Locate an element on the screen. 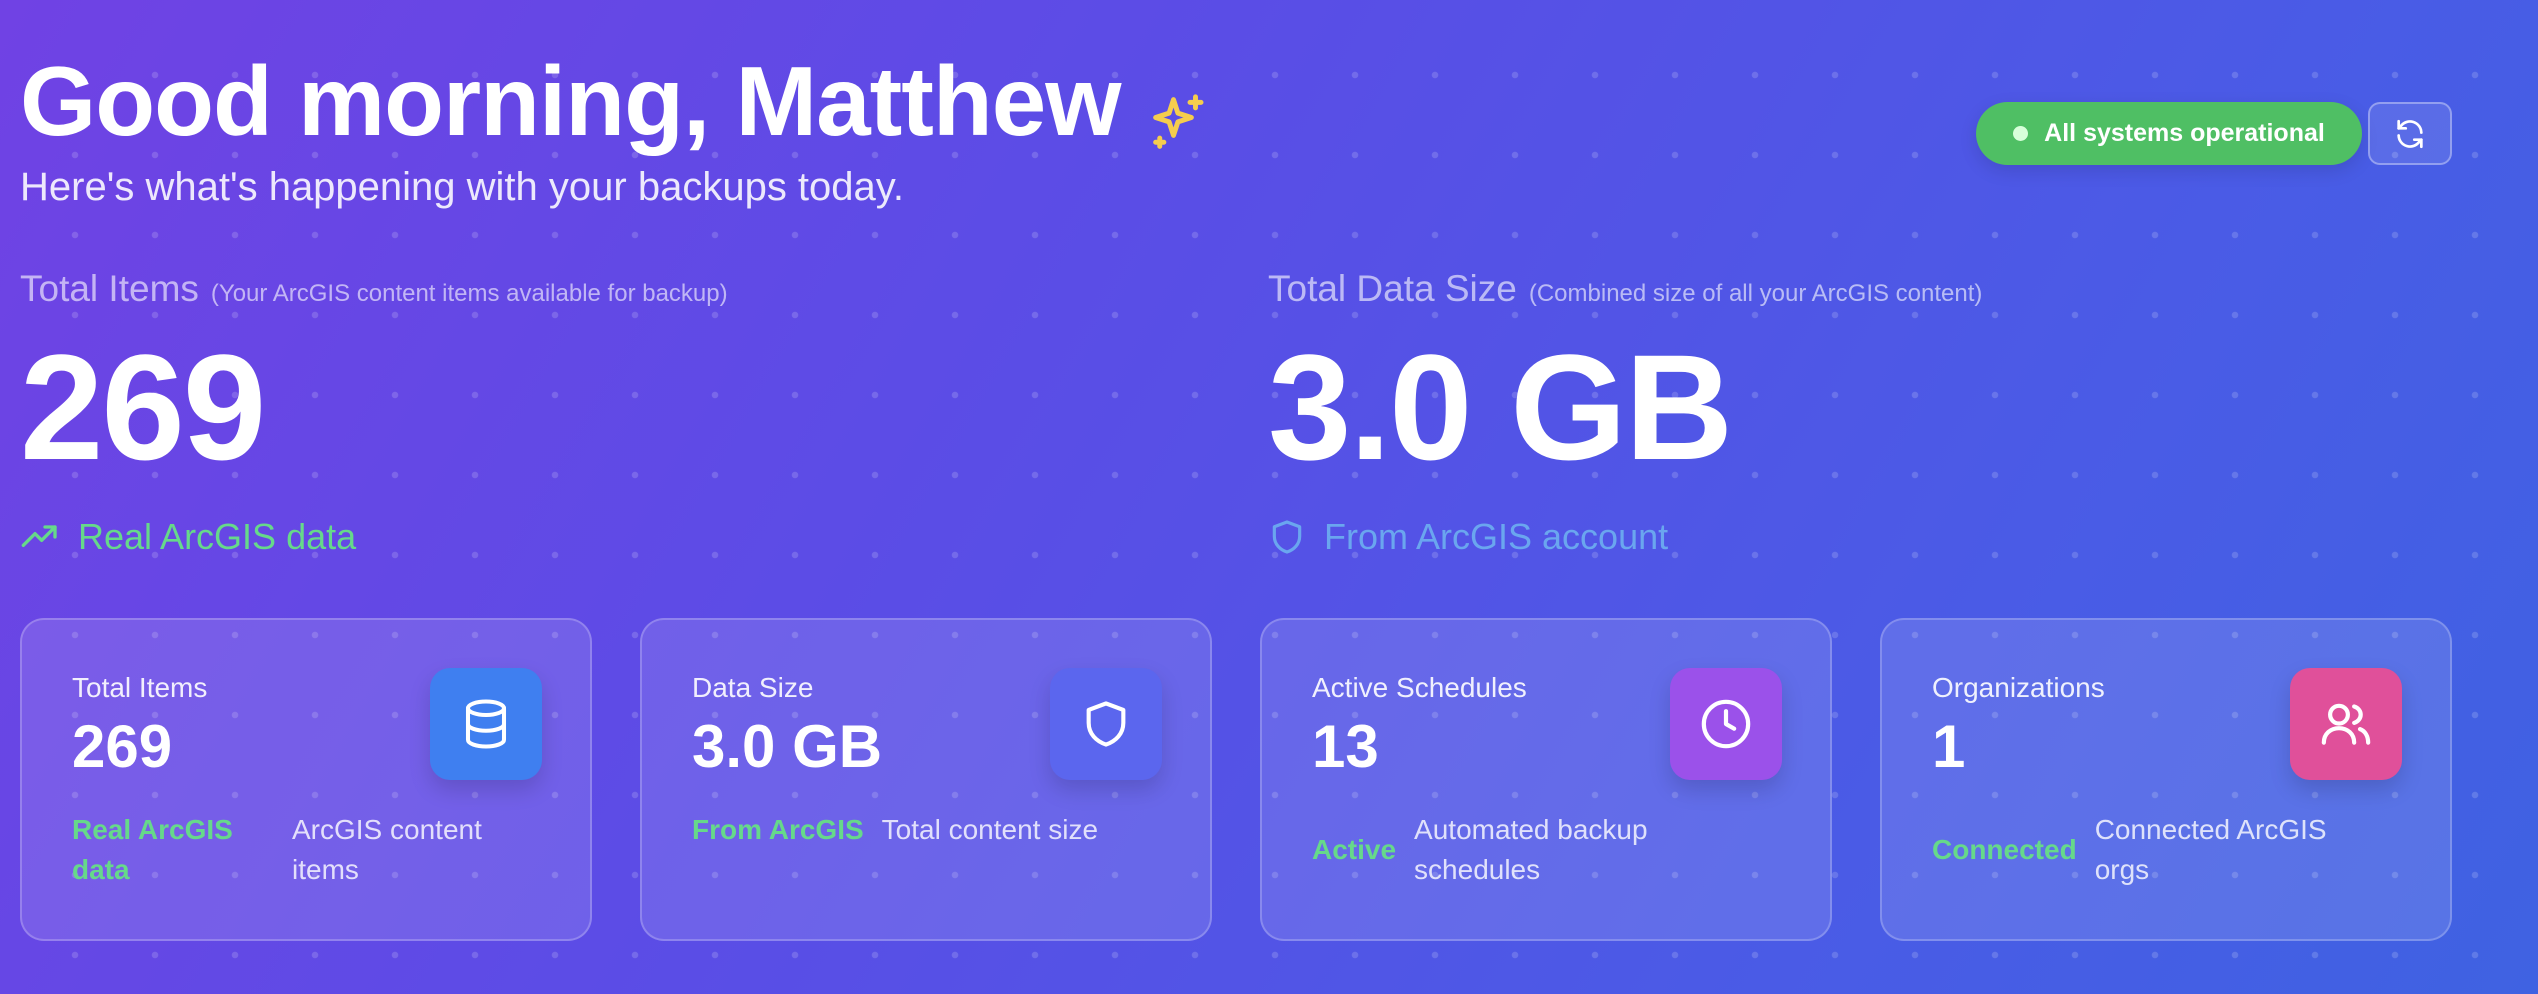 This screenshot has width=2538, height=994. summary-items-label: Total Items is located at coordinates (109, 288).